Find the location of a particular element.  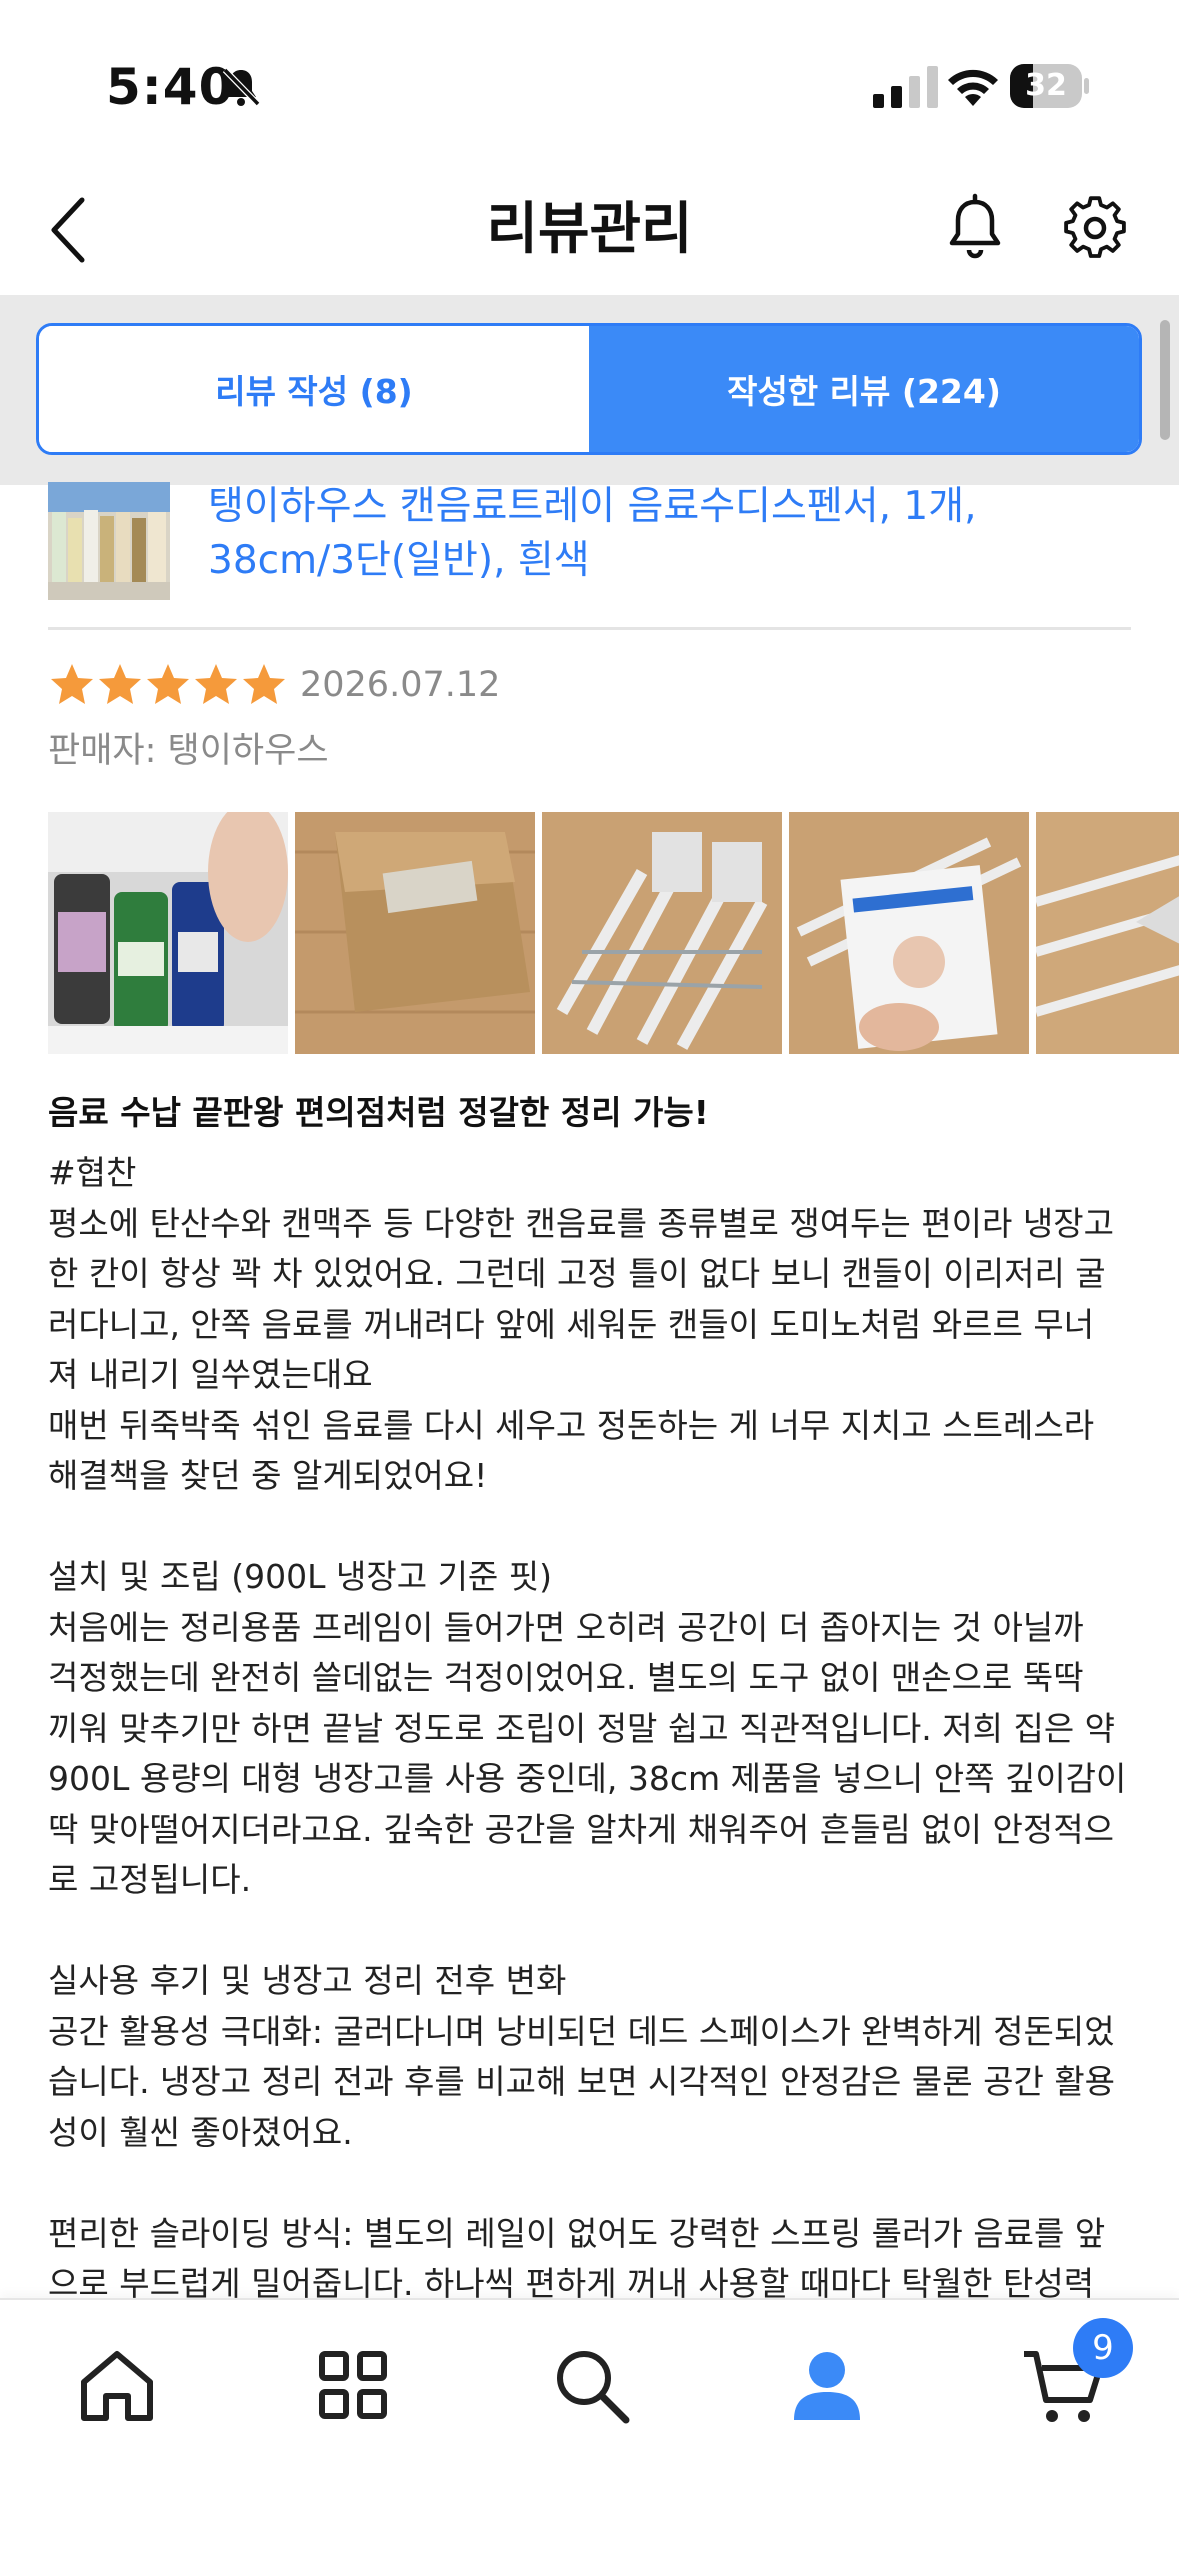

rating-row: 2026.07.12 is located at coordinates (274, 685).